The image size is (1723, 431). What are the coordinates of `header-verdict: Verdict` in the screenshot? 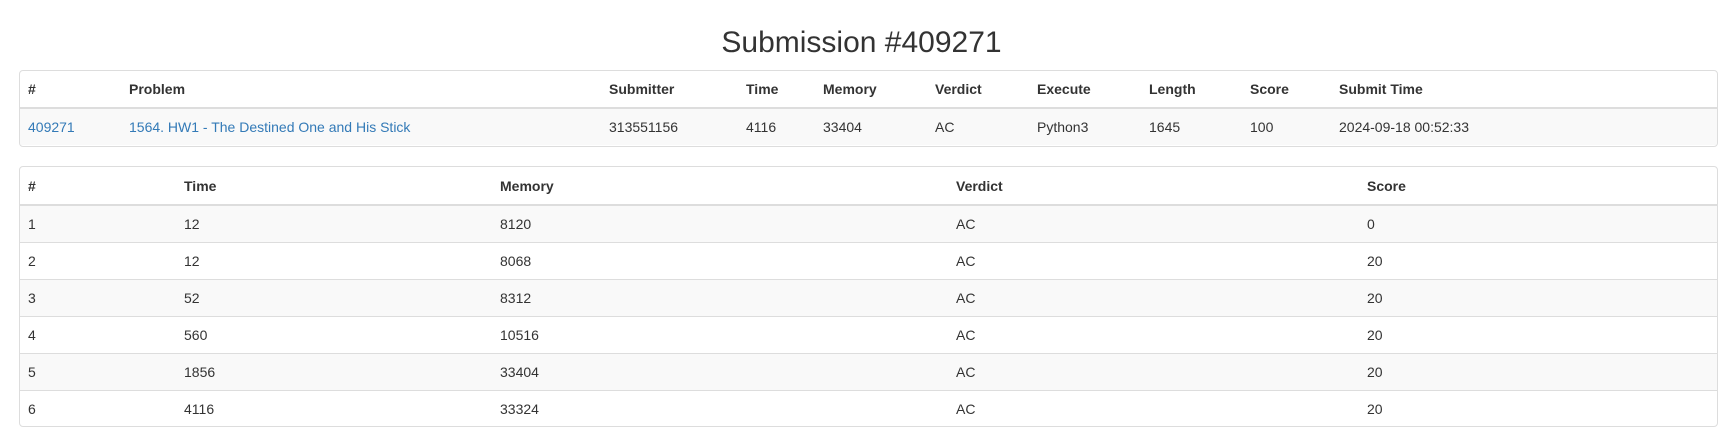 It's located at (978, 90).